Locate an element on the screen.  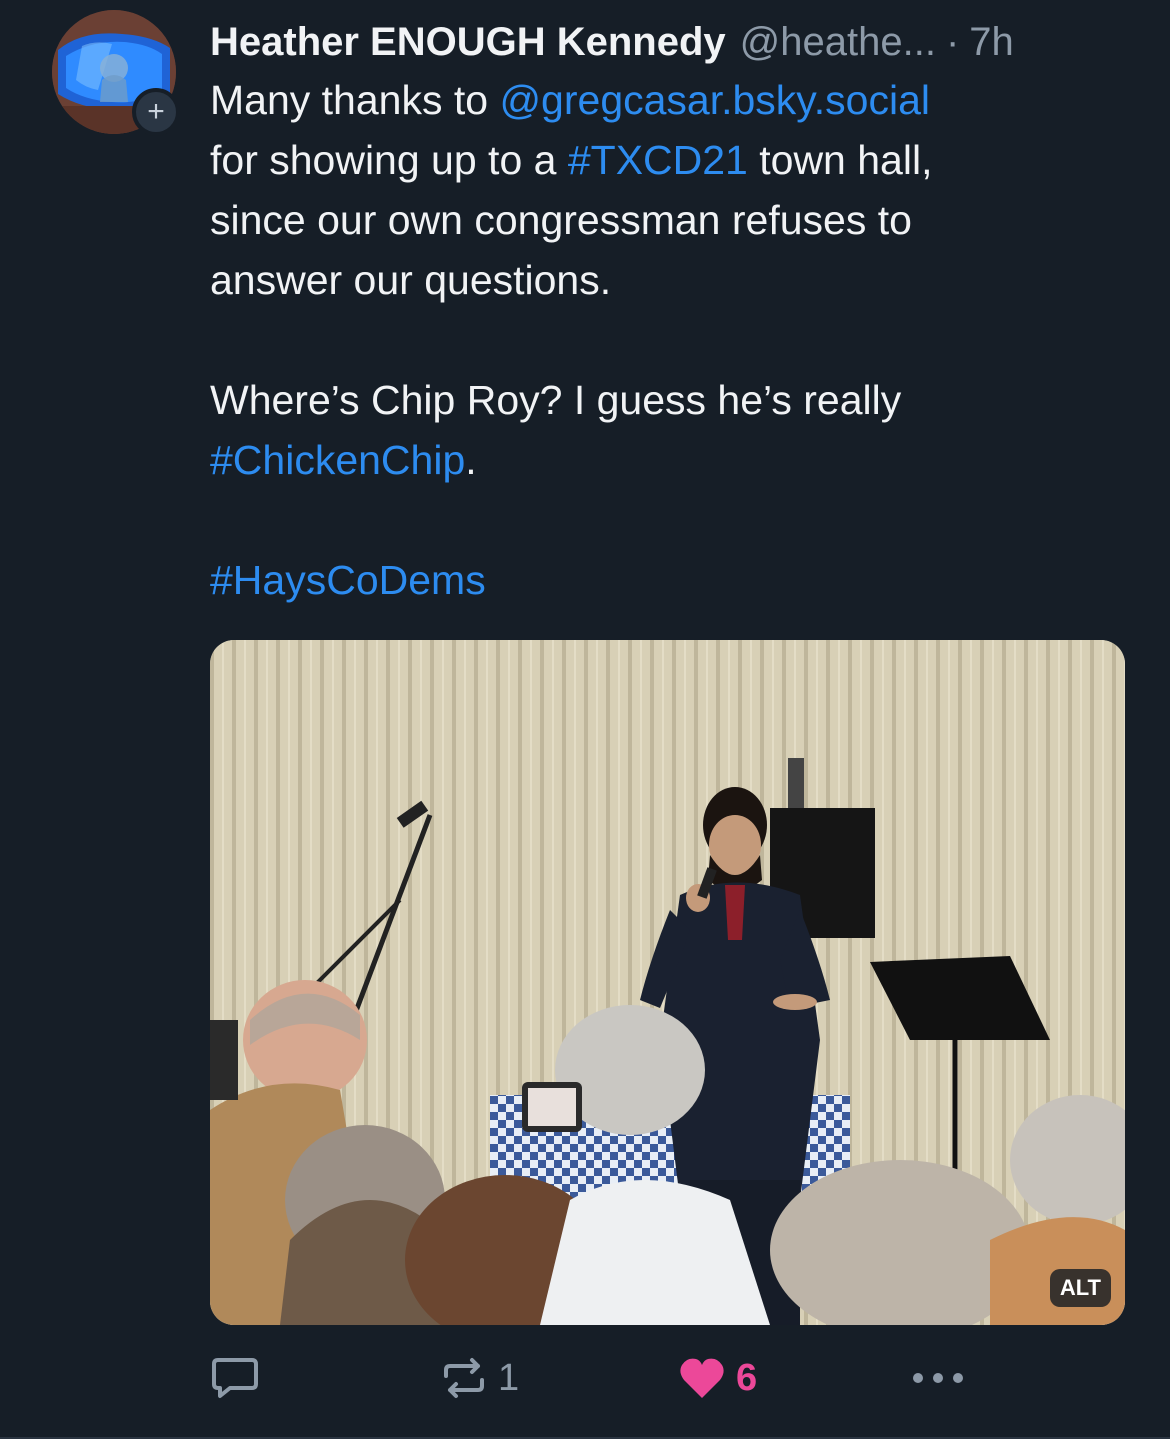
more-icon is located at coordinates (938, 1378).